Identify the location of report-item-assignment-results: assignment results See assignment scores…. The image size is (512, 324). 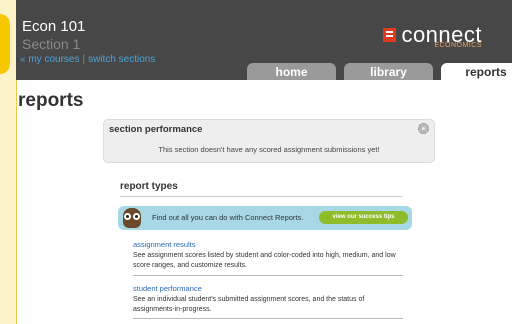
(268, 255).